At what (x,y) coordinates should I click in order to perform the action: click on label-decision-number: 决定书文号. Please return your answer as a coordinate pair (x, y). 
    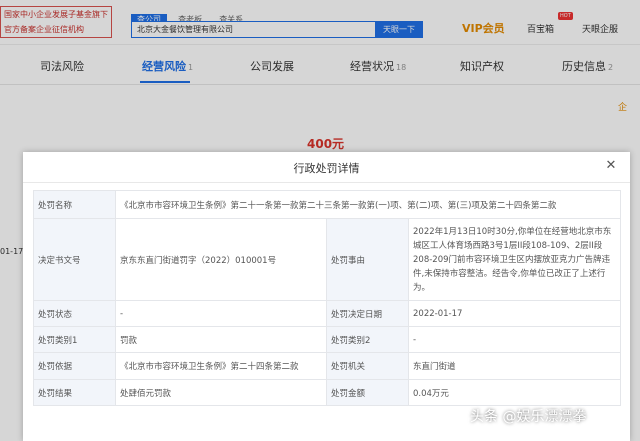
    Looking at the image, I should click on (74, 259).